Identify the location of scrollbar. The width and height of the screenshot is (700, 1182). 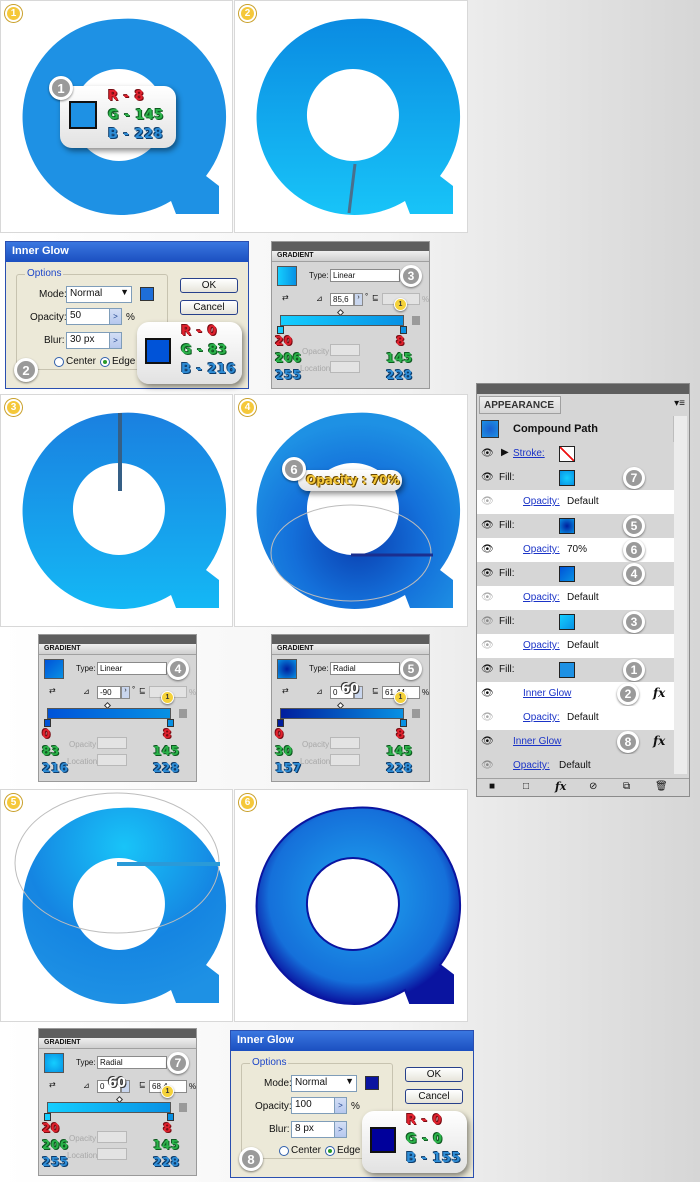
(680, 595).